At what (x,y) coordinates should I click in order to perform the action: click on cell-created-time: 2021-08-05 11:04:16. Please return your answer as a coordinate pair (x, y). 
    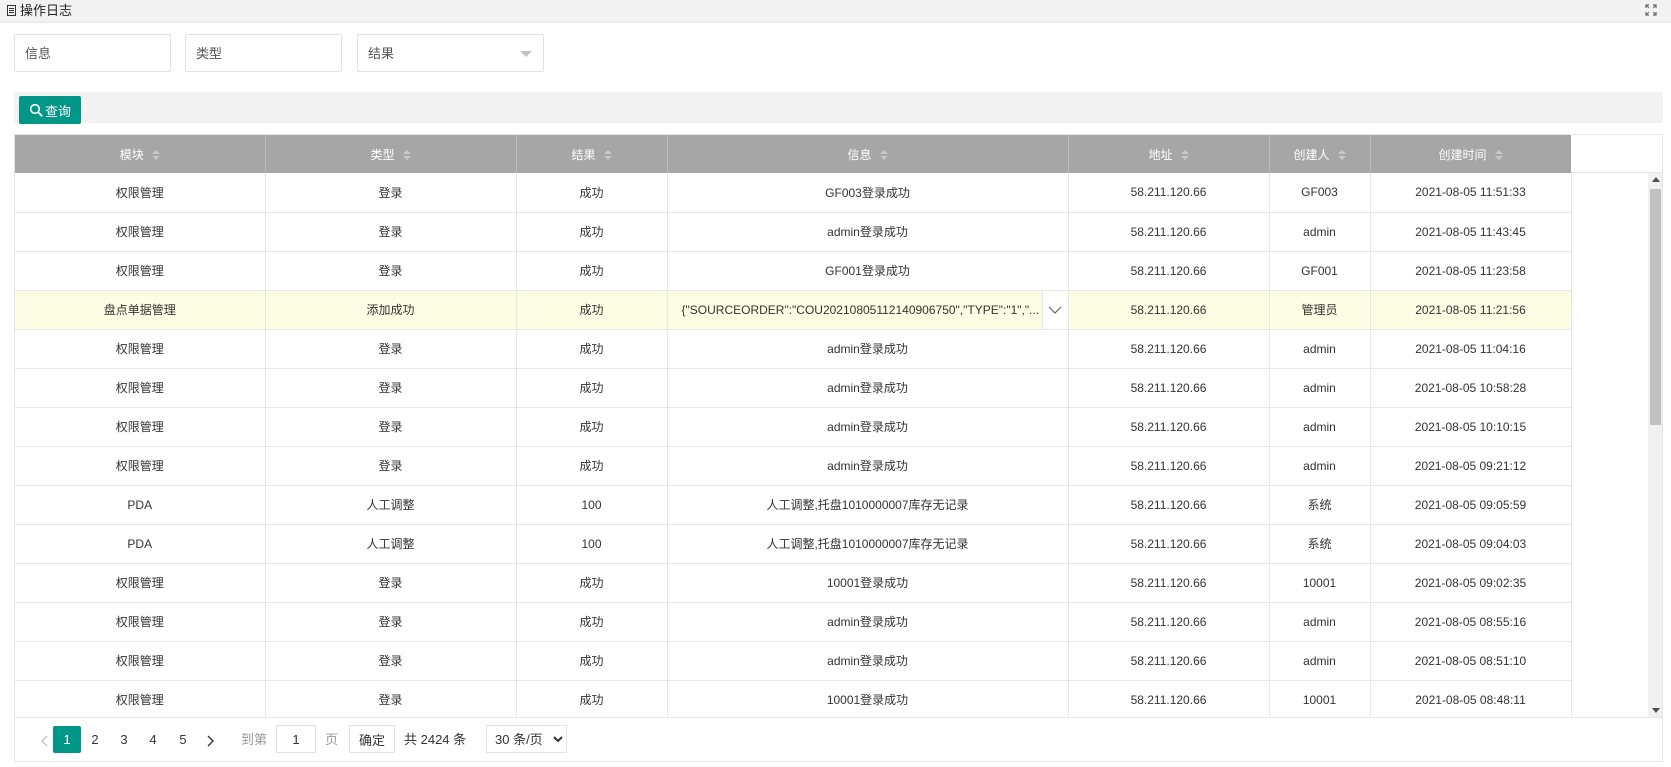
    Looking at the image, I should click on (1471, 349).